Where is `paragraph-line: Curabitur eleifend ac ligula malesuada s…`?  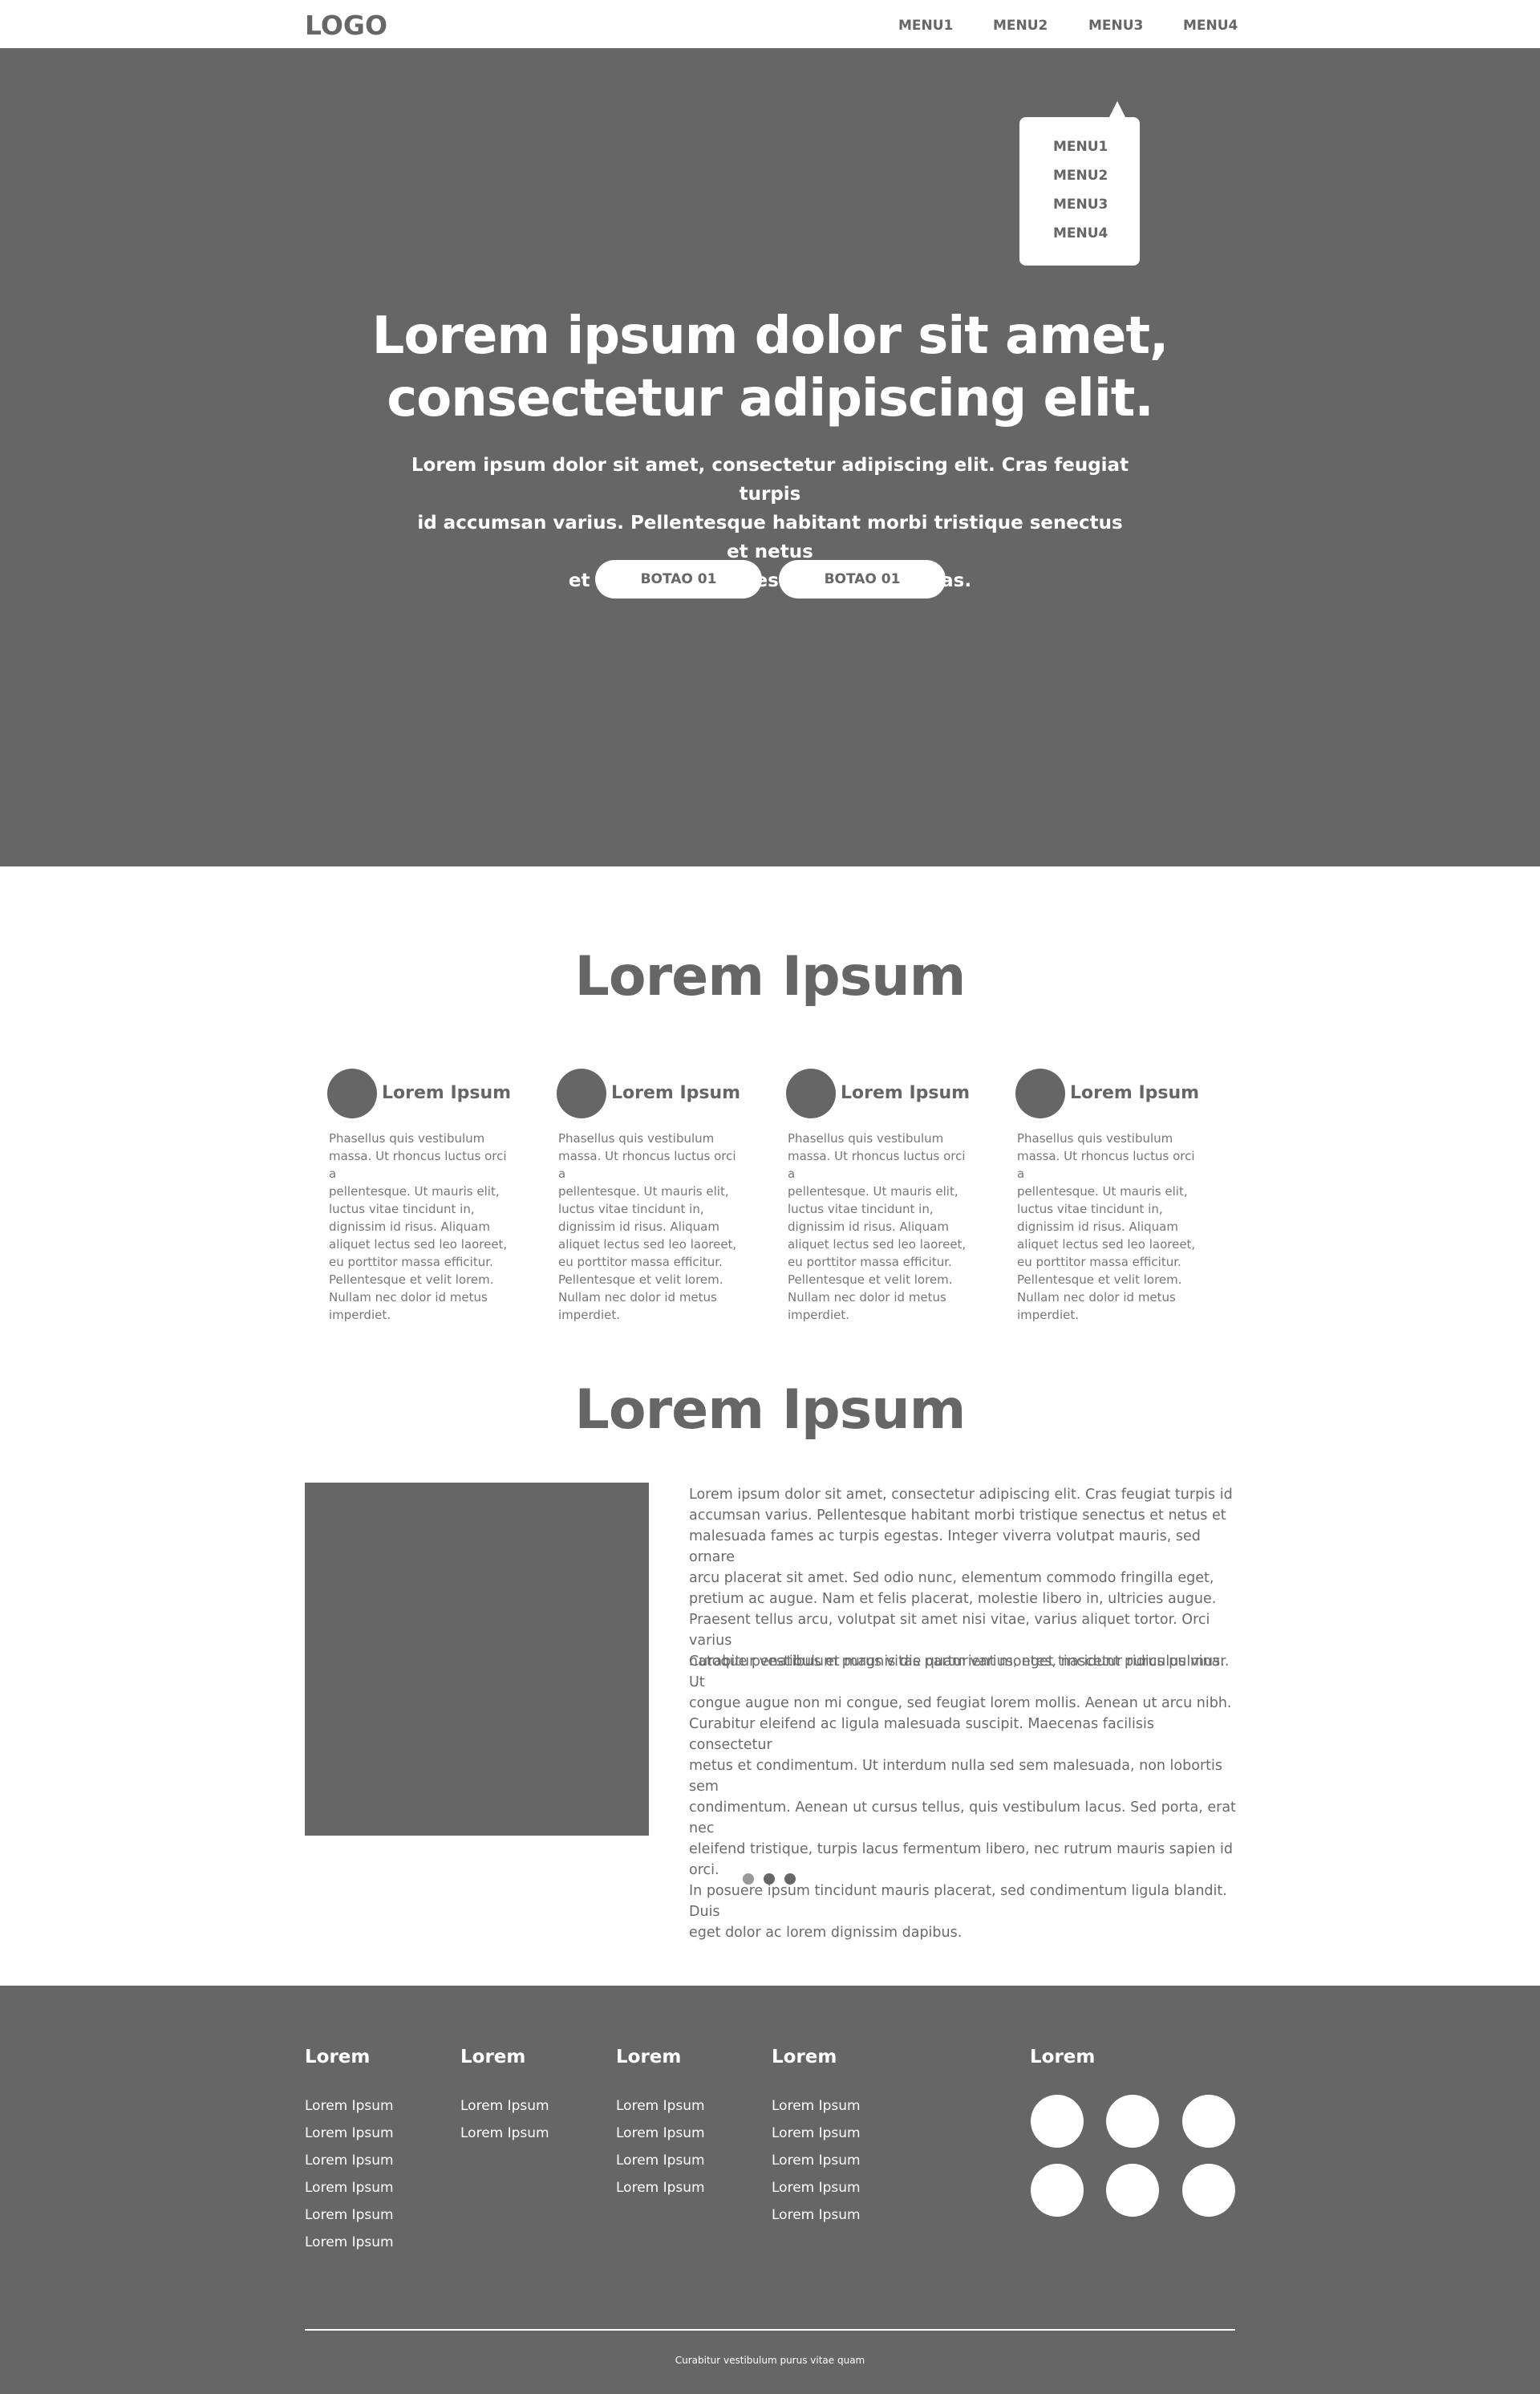
paragraph-line: Curabitur eleifend ac ligula malesuada s… is located at coordinates (921, 1734).